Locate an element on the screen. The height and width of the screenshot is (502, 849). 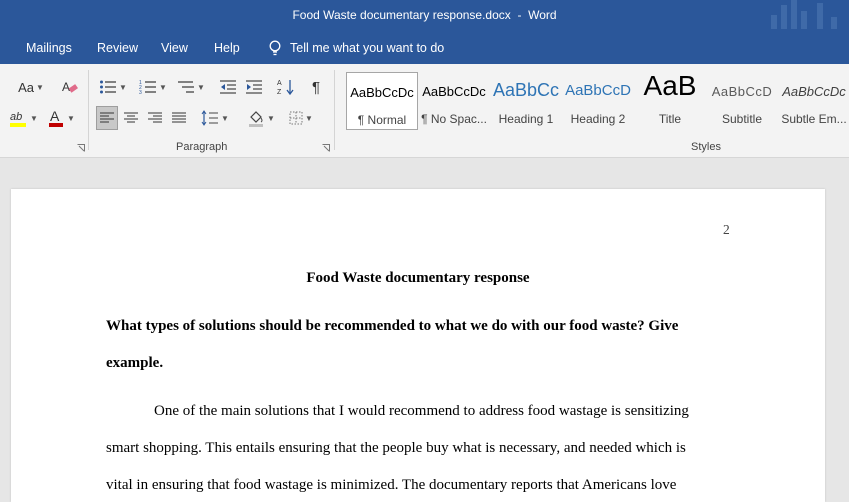
change-case-button: Aa ▼ is located at coordinates (31, 87).